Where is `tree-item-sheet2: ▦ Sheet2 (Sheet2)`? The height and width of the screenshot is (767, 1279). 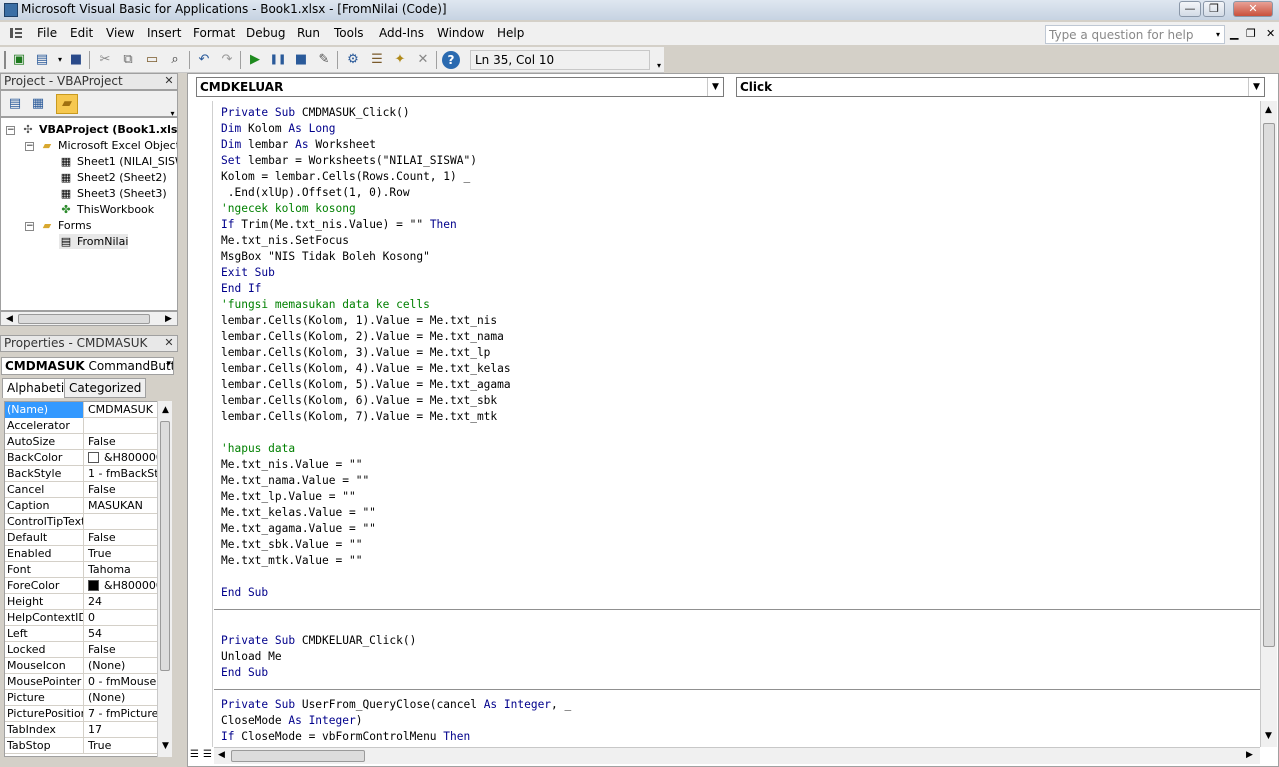
tree-item-sheet2: ▦ Sheet2 (Sheet2) is located at coordinates (113, 177).